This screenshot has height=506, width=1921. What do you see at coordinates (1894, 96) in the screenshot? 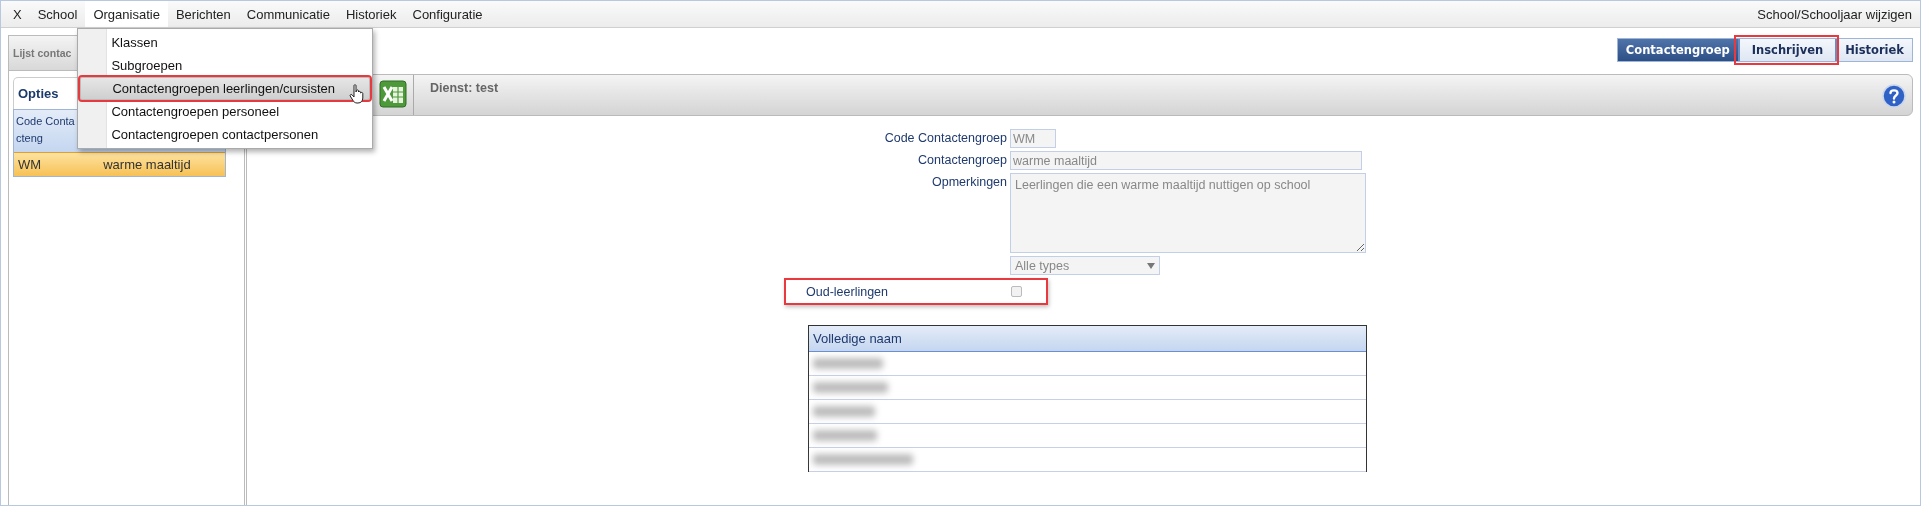
I see `help-icon` at bounding box center [1894, 96].